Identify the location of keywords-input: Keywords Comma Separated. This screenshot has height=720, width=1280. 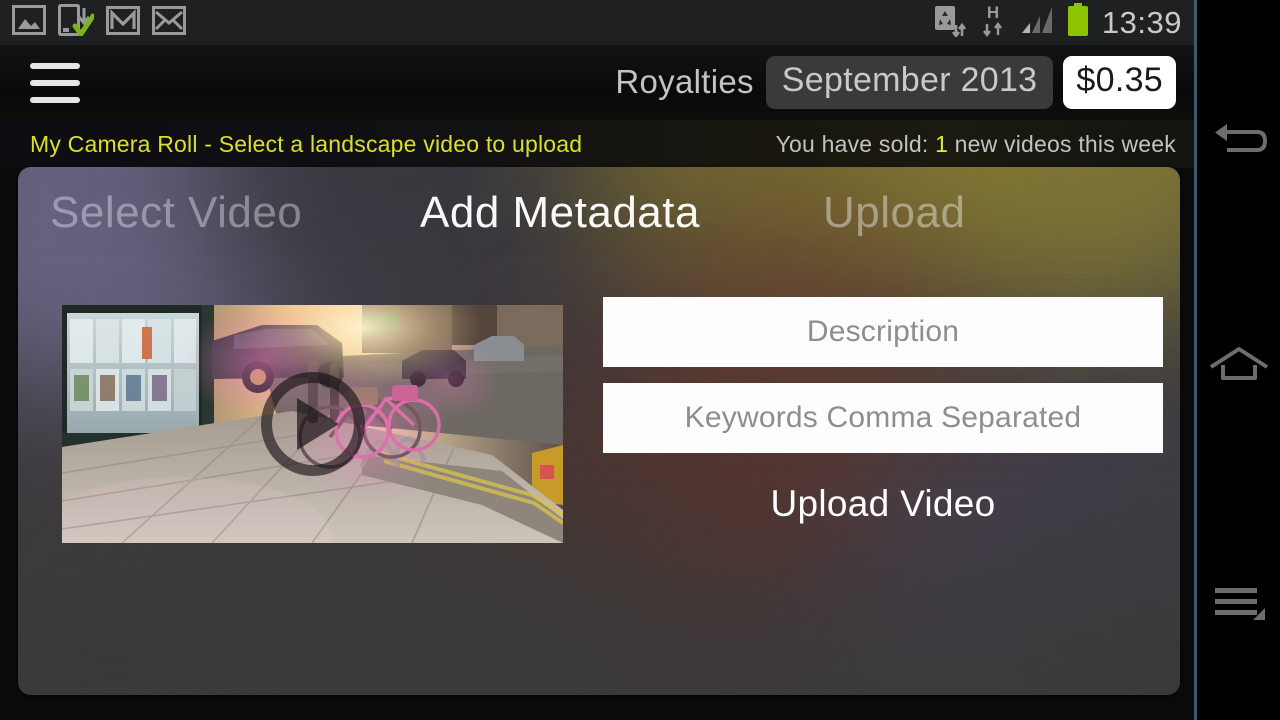
(883, 418).